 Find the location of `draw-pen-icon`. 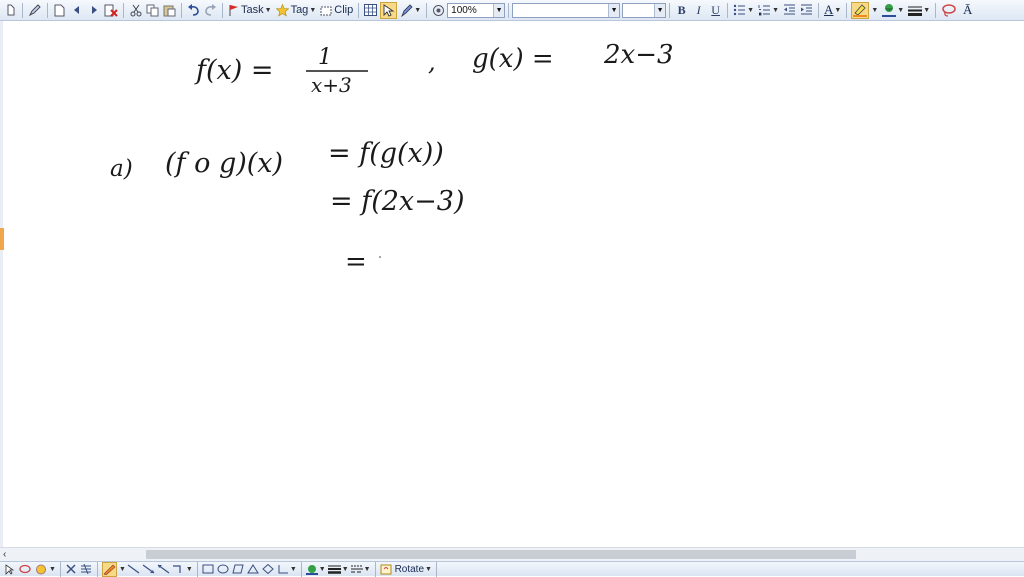

draw-pen-icon is located at coordinates (109, 569).